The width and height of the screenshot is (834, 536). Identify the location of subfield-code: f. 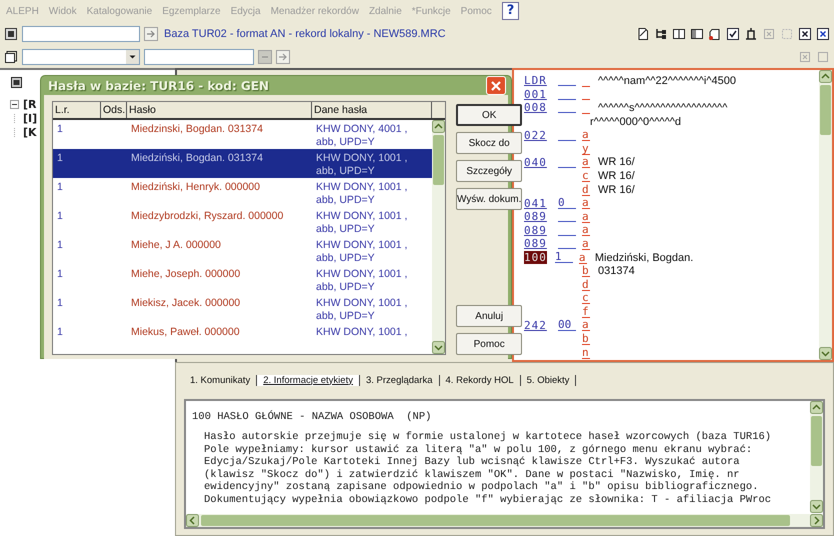
(586, 312).